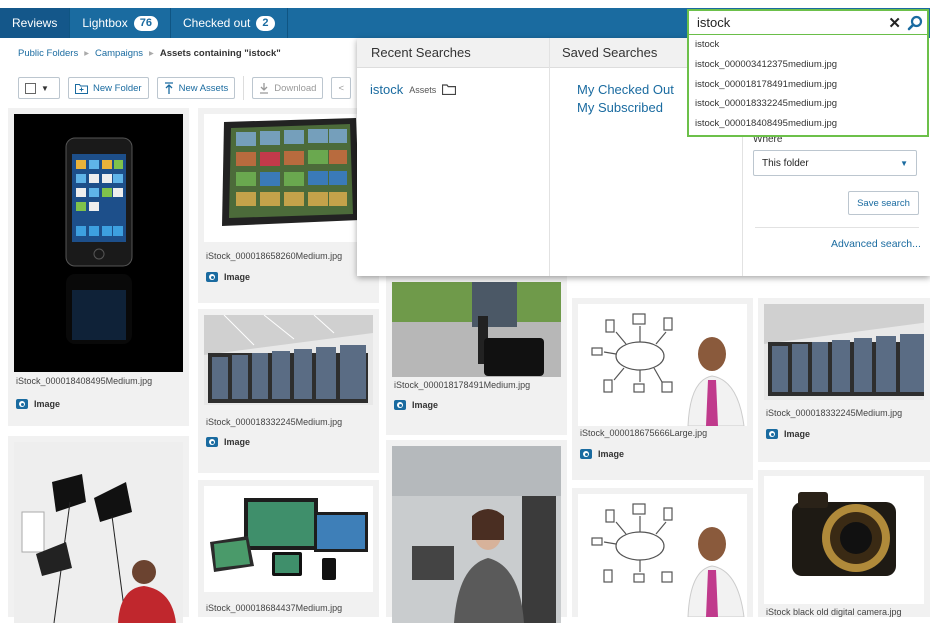  I want to click on asset-filename: iStock_000018675666Large.jpg, so click(643, 433).